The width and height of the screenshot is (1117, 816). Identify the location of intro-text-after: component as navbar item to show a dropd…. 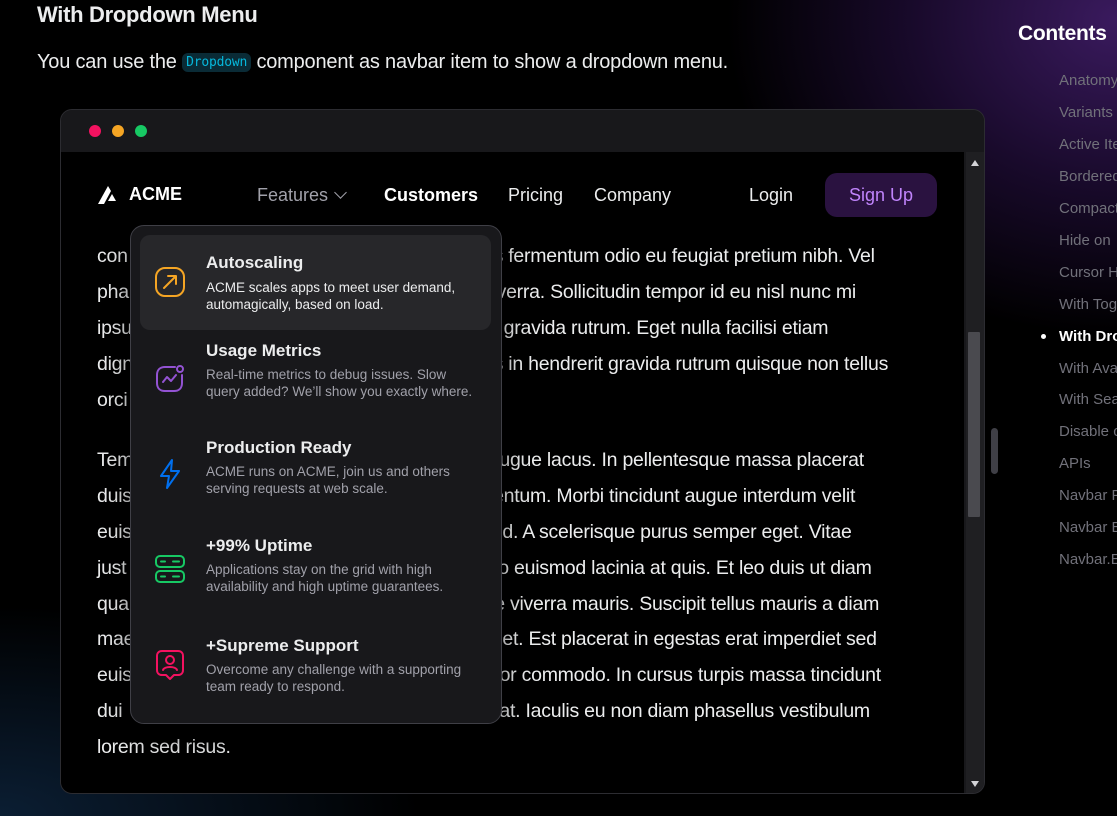
(490, 62).